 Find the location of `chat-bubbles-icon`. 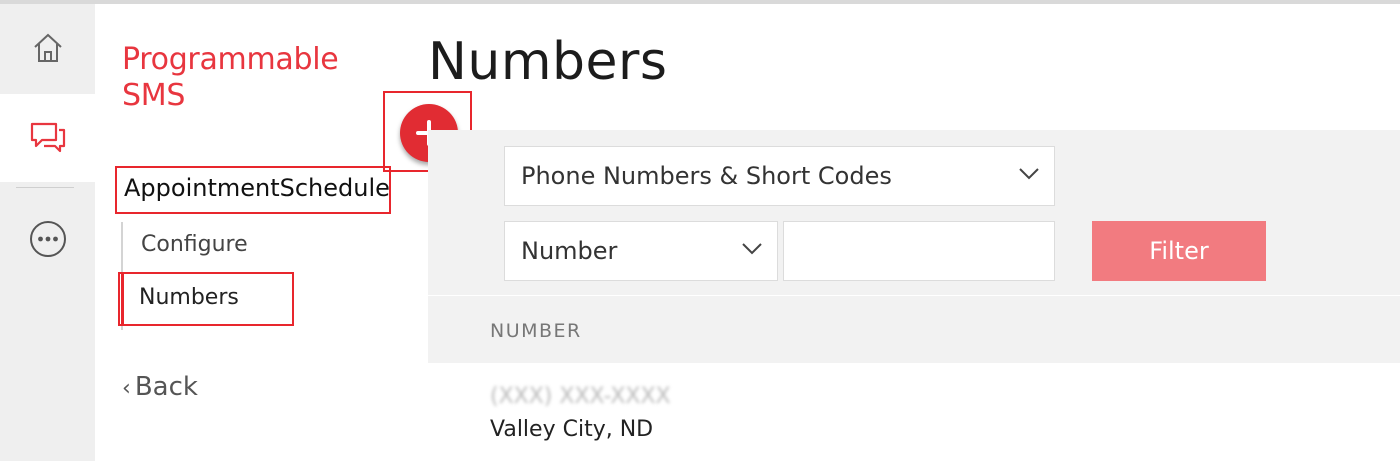

chat-bubbles-icon is located at coordinates (47, 137).